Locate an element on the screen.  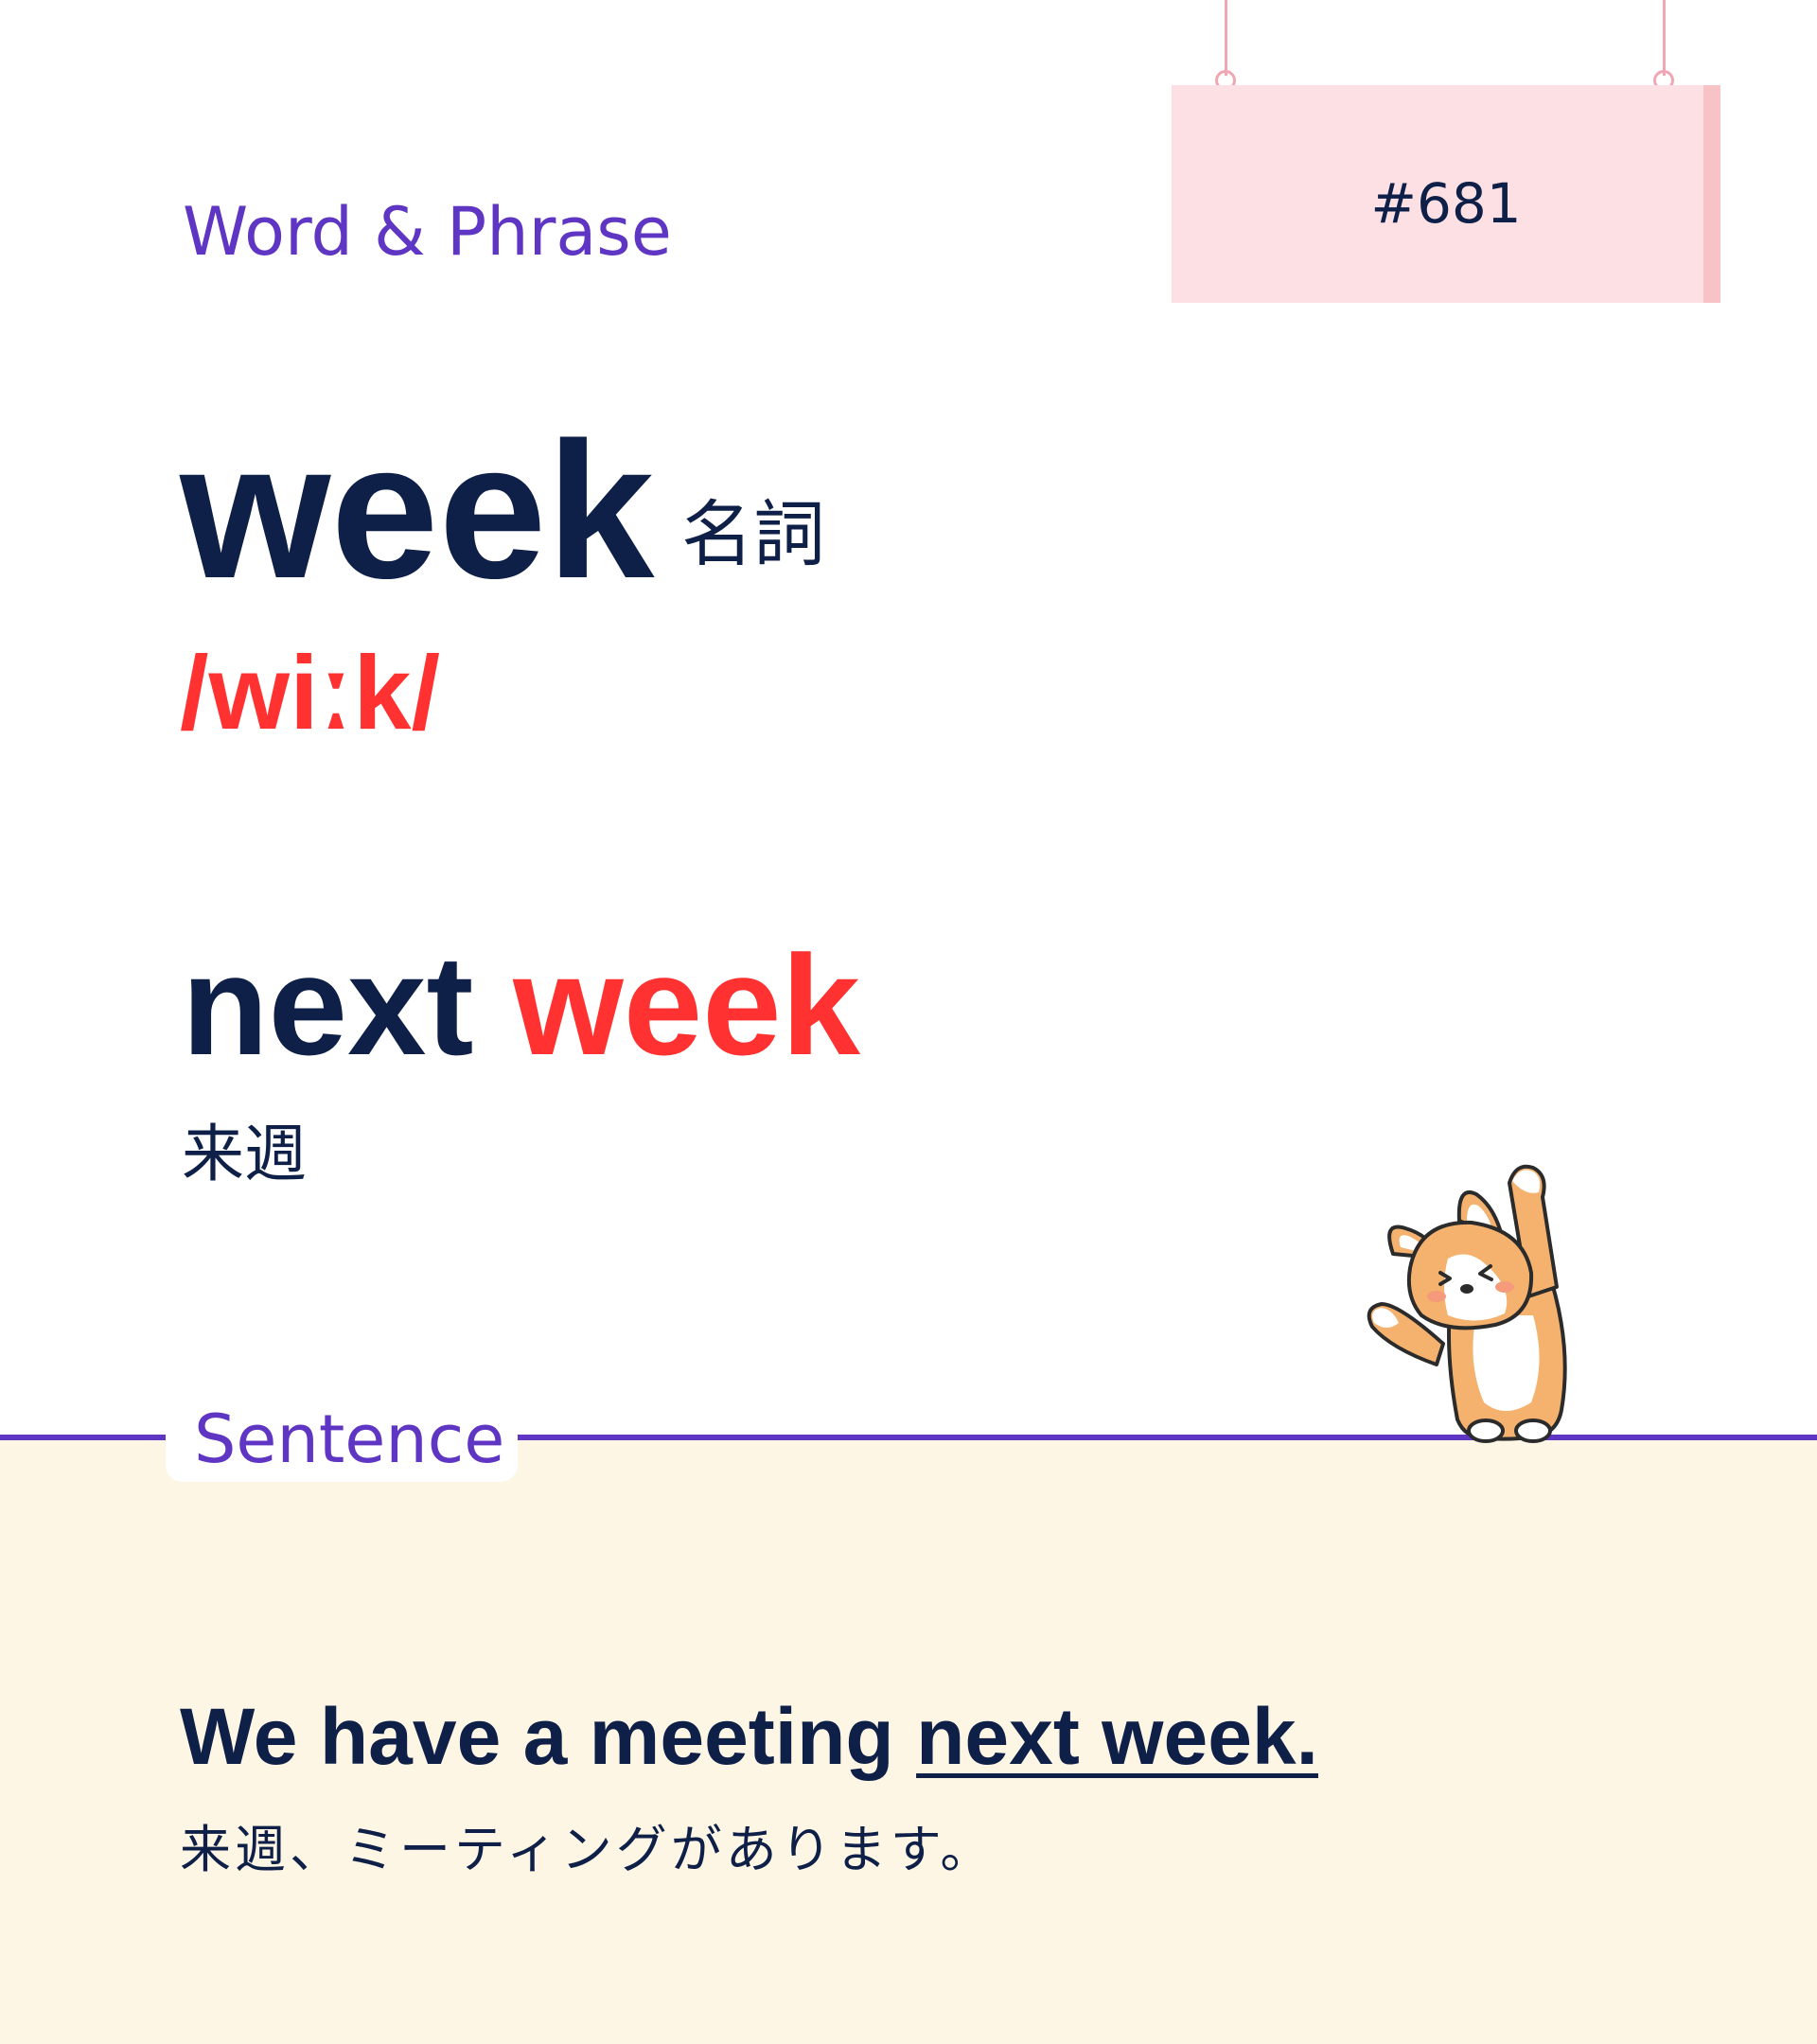
example-sentence: We have a meeting next week. is located at coordinates (749, 1736).